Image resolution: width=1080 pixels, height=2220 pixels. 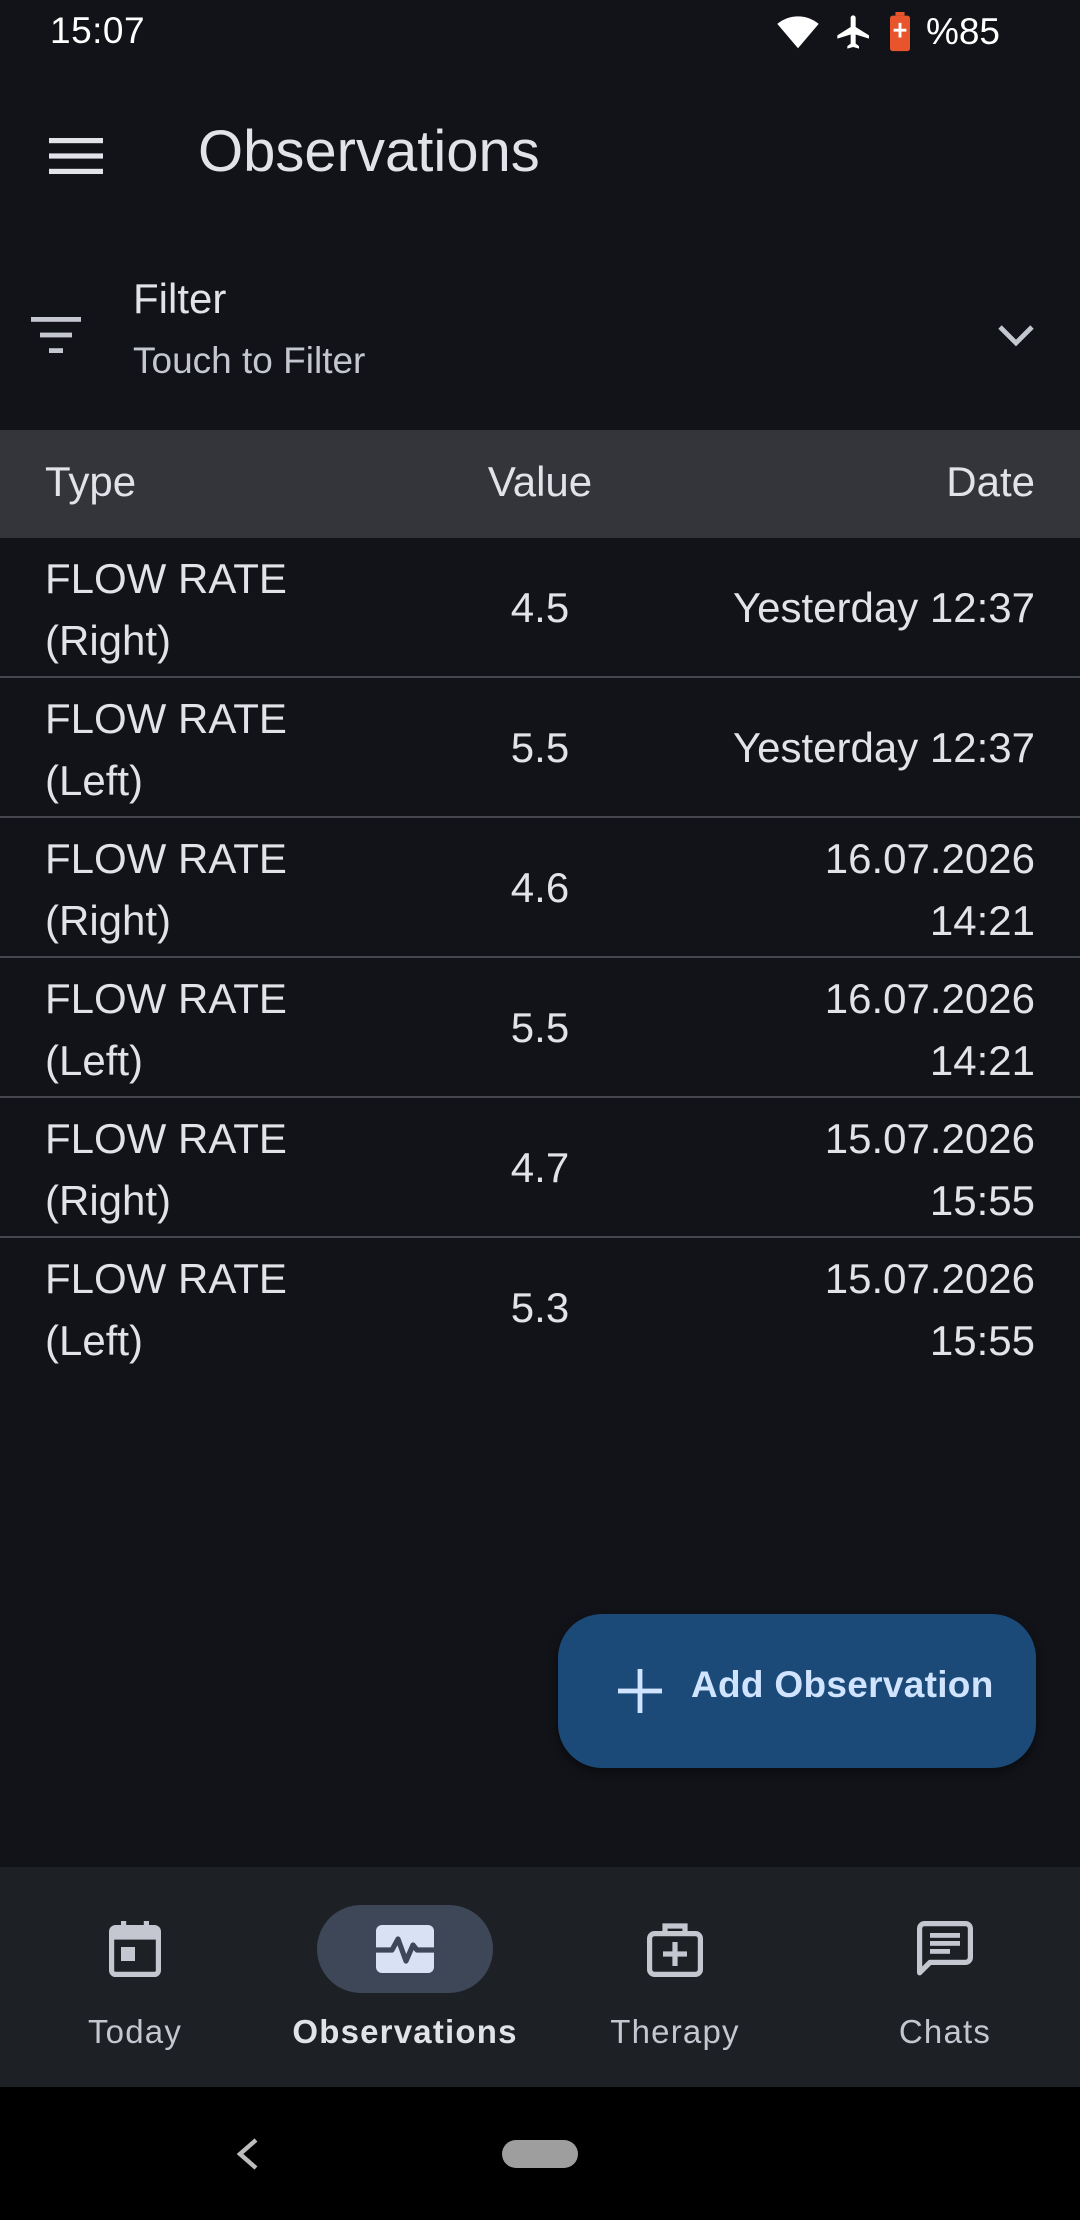 I want to click on table-row: FLOW RATE (Left) 5.3 15.07.2026 15:55, so click(x=540, y=1308).